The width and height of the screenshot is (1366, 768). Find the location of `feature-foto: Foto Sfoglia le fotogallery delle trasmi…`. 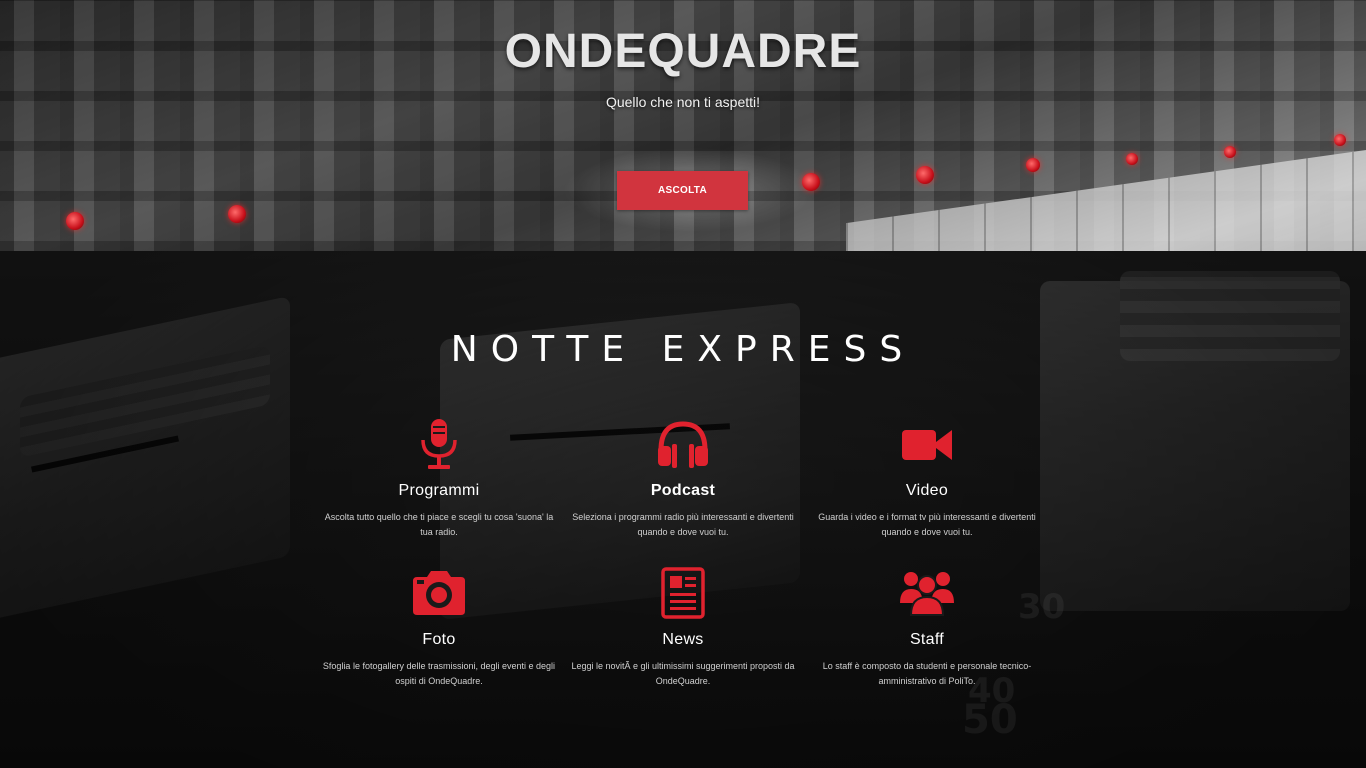

feature-foto: Foto Sfoglia le fotogallery delle trasmi… is located at coordinates (439, 628).